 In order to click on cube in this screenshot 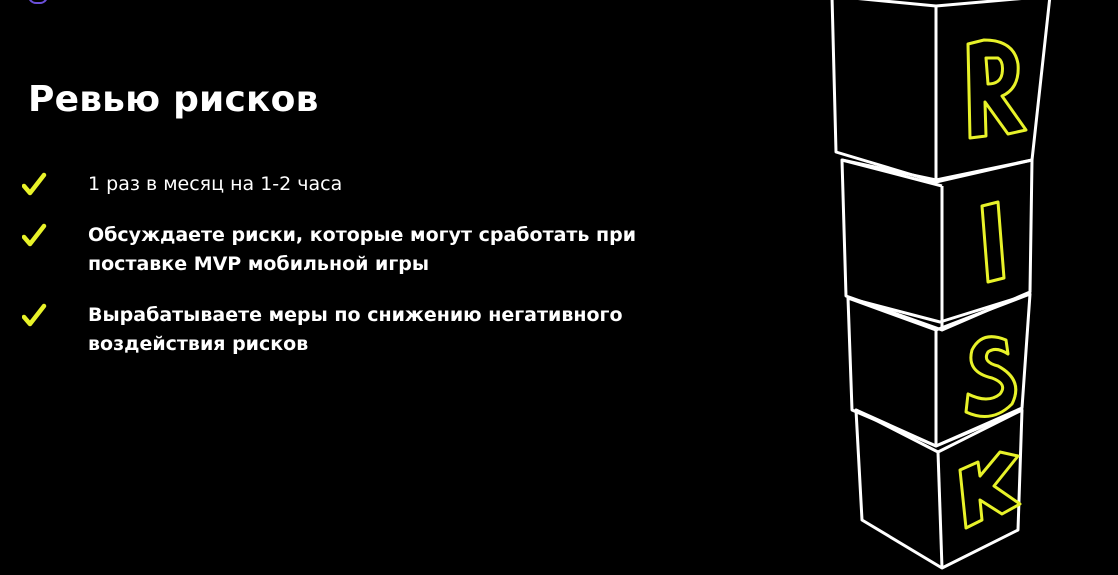, I will do `click(941, 92)`.